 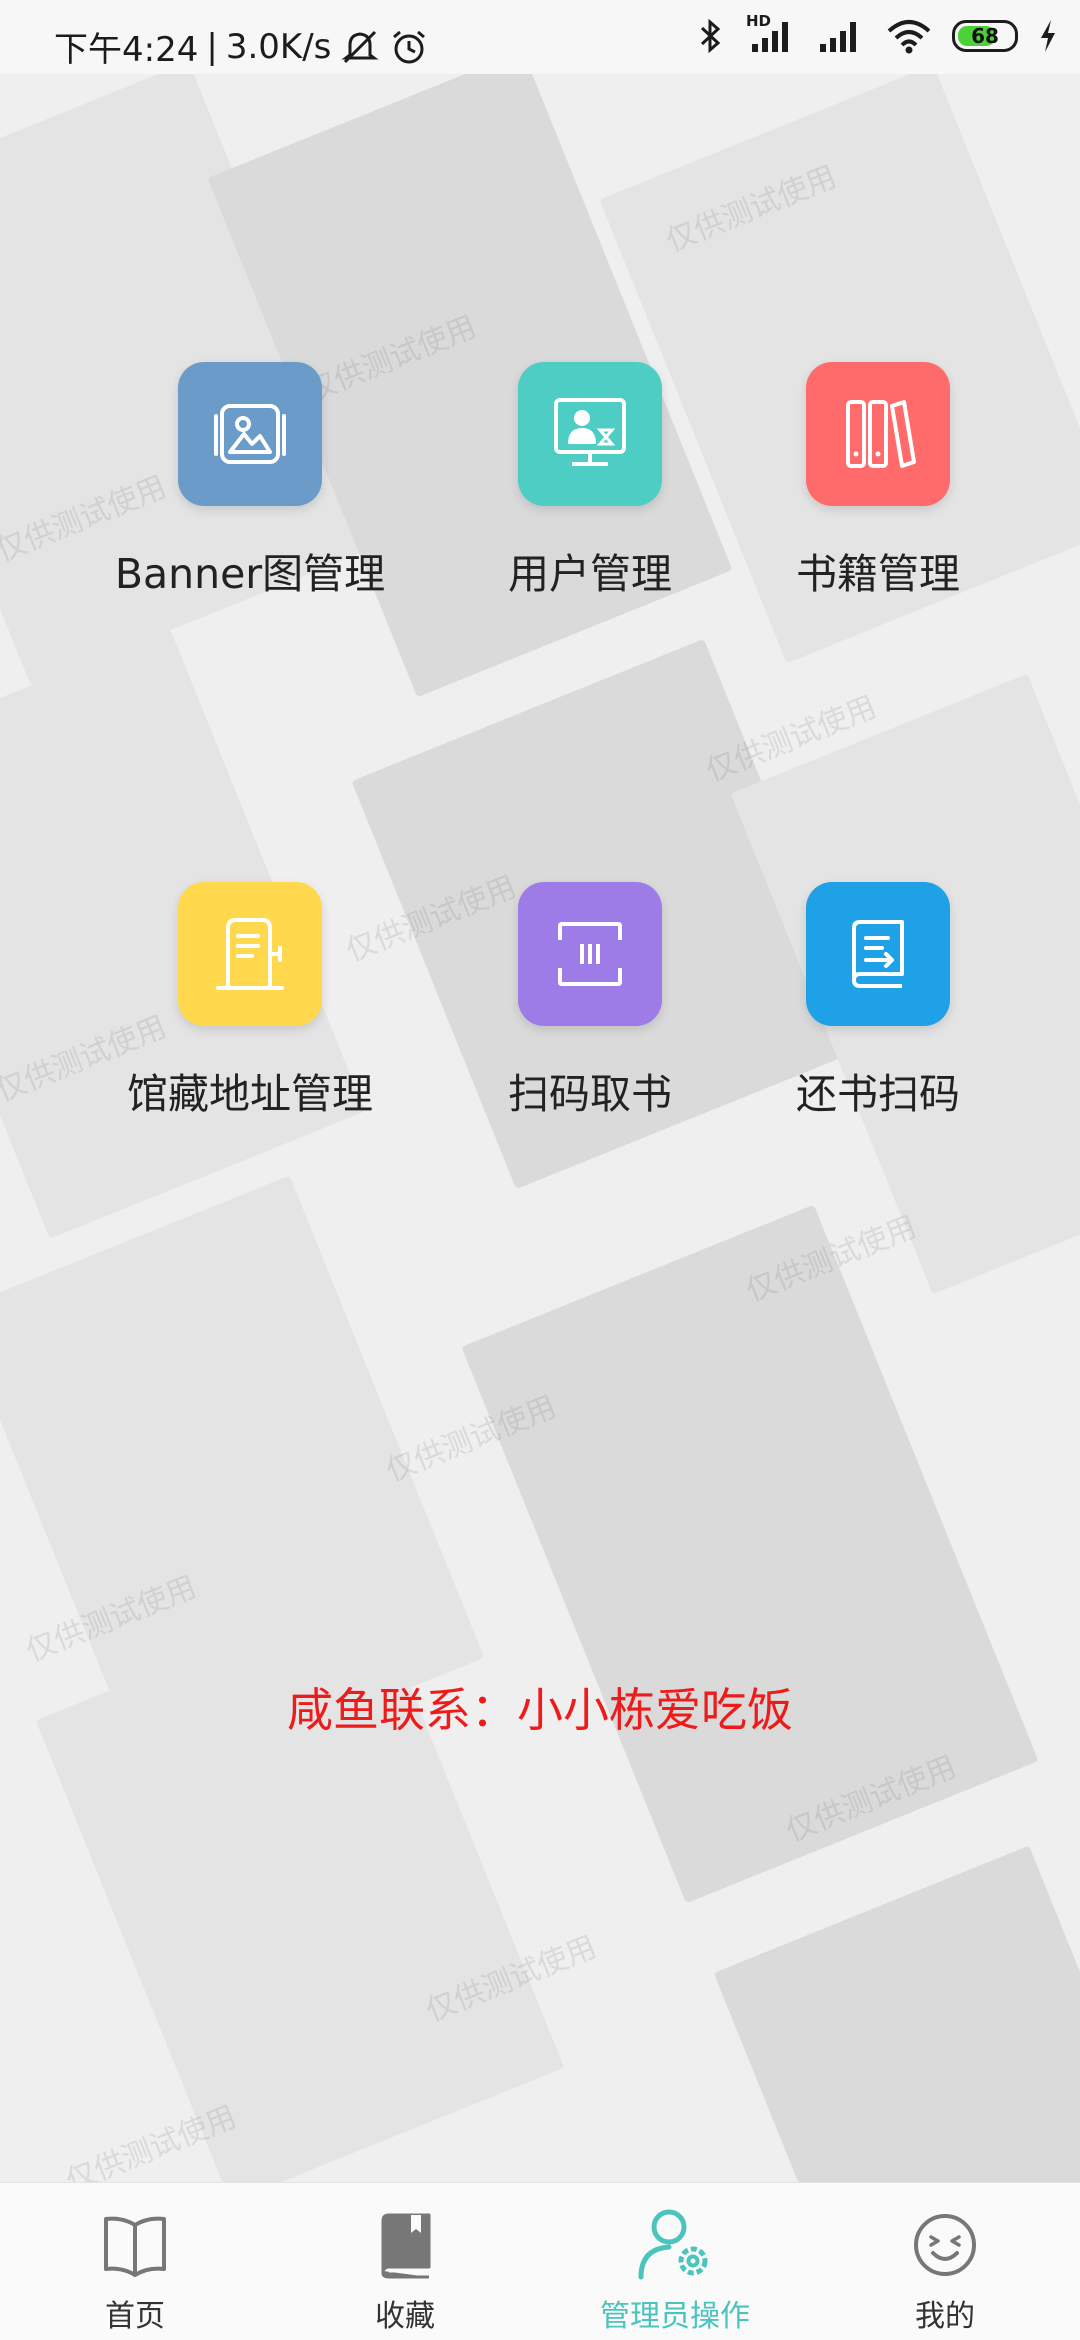 What do you see at coordinates (590, 574) in the screenshot?
I see `tile-label: 用户管理` at bounding box center [590, 574].